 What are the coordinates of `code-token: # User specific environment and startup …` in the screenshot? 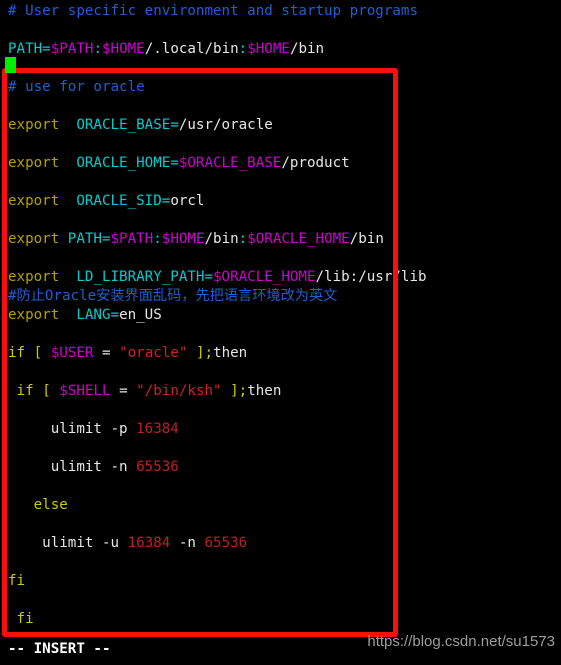 It's located at (213, 11).